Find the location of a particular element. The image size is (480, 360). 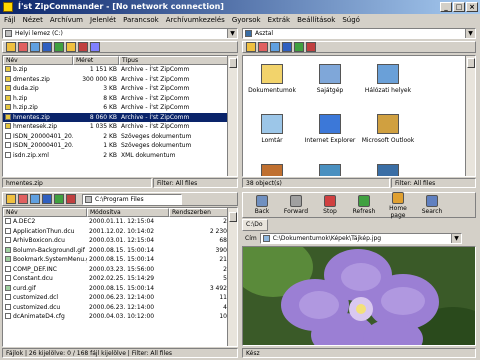

desktop-item: Sajátgép is located at coordinates (330, 87).